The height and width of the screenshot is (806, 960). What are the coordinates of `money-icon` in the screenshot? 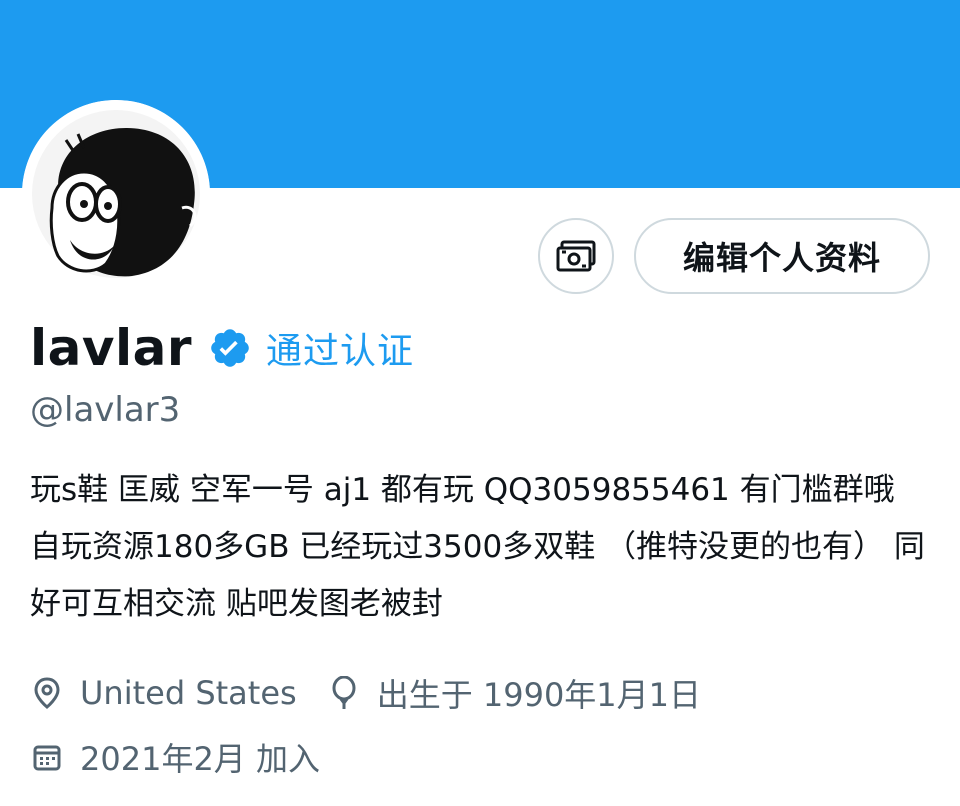 It's located at (576, 256).